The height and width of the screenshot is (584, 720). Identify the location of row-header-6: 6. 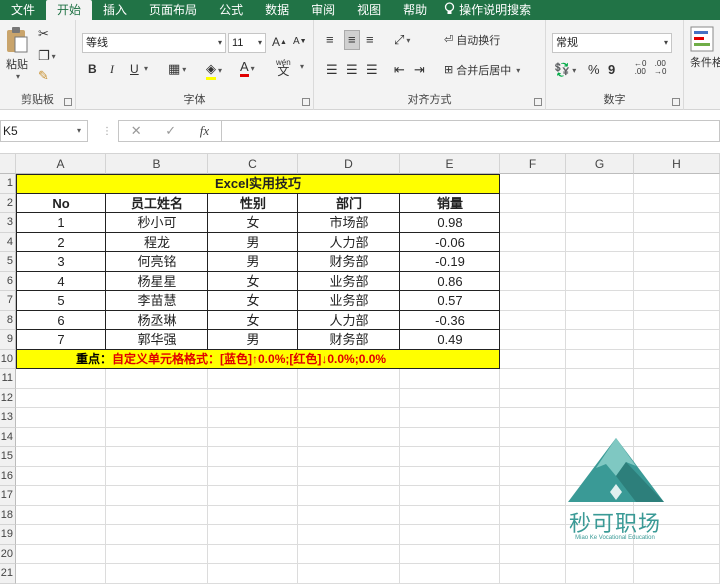
(8, 281).